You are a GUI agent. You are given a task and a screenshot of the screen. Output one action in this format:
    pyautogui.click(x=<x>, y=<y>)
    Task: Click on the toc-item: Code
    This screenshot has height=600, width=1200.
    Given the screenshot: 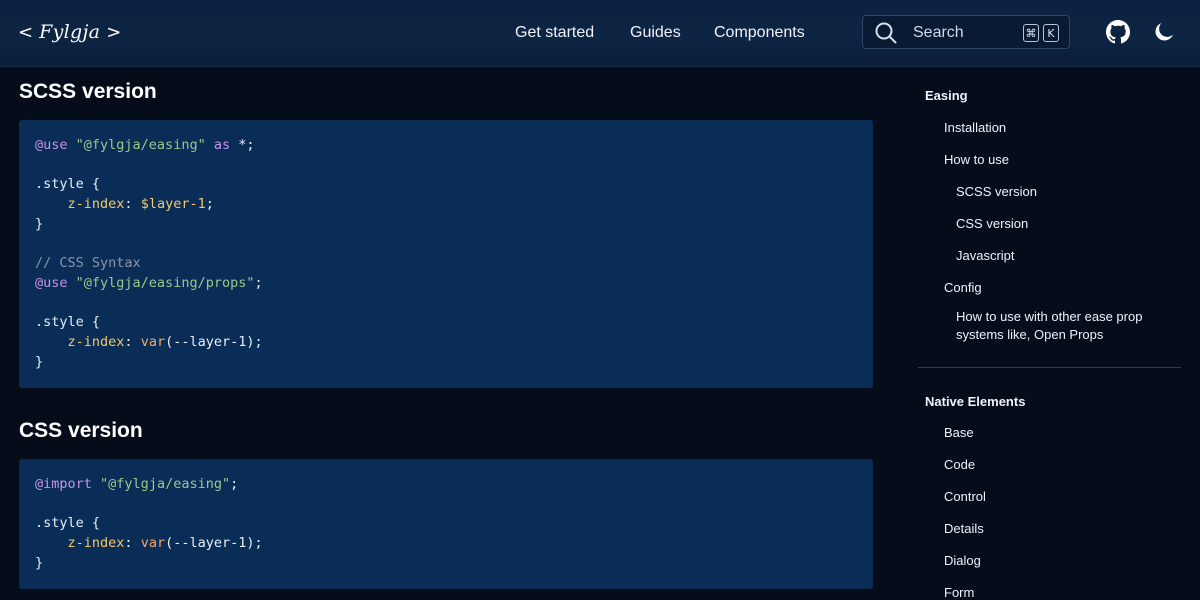 What is the action you would take?
    pyautogui.click(x=959, y=464)
    